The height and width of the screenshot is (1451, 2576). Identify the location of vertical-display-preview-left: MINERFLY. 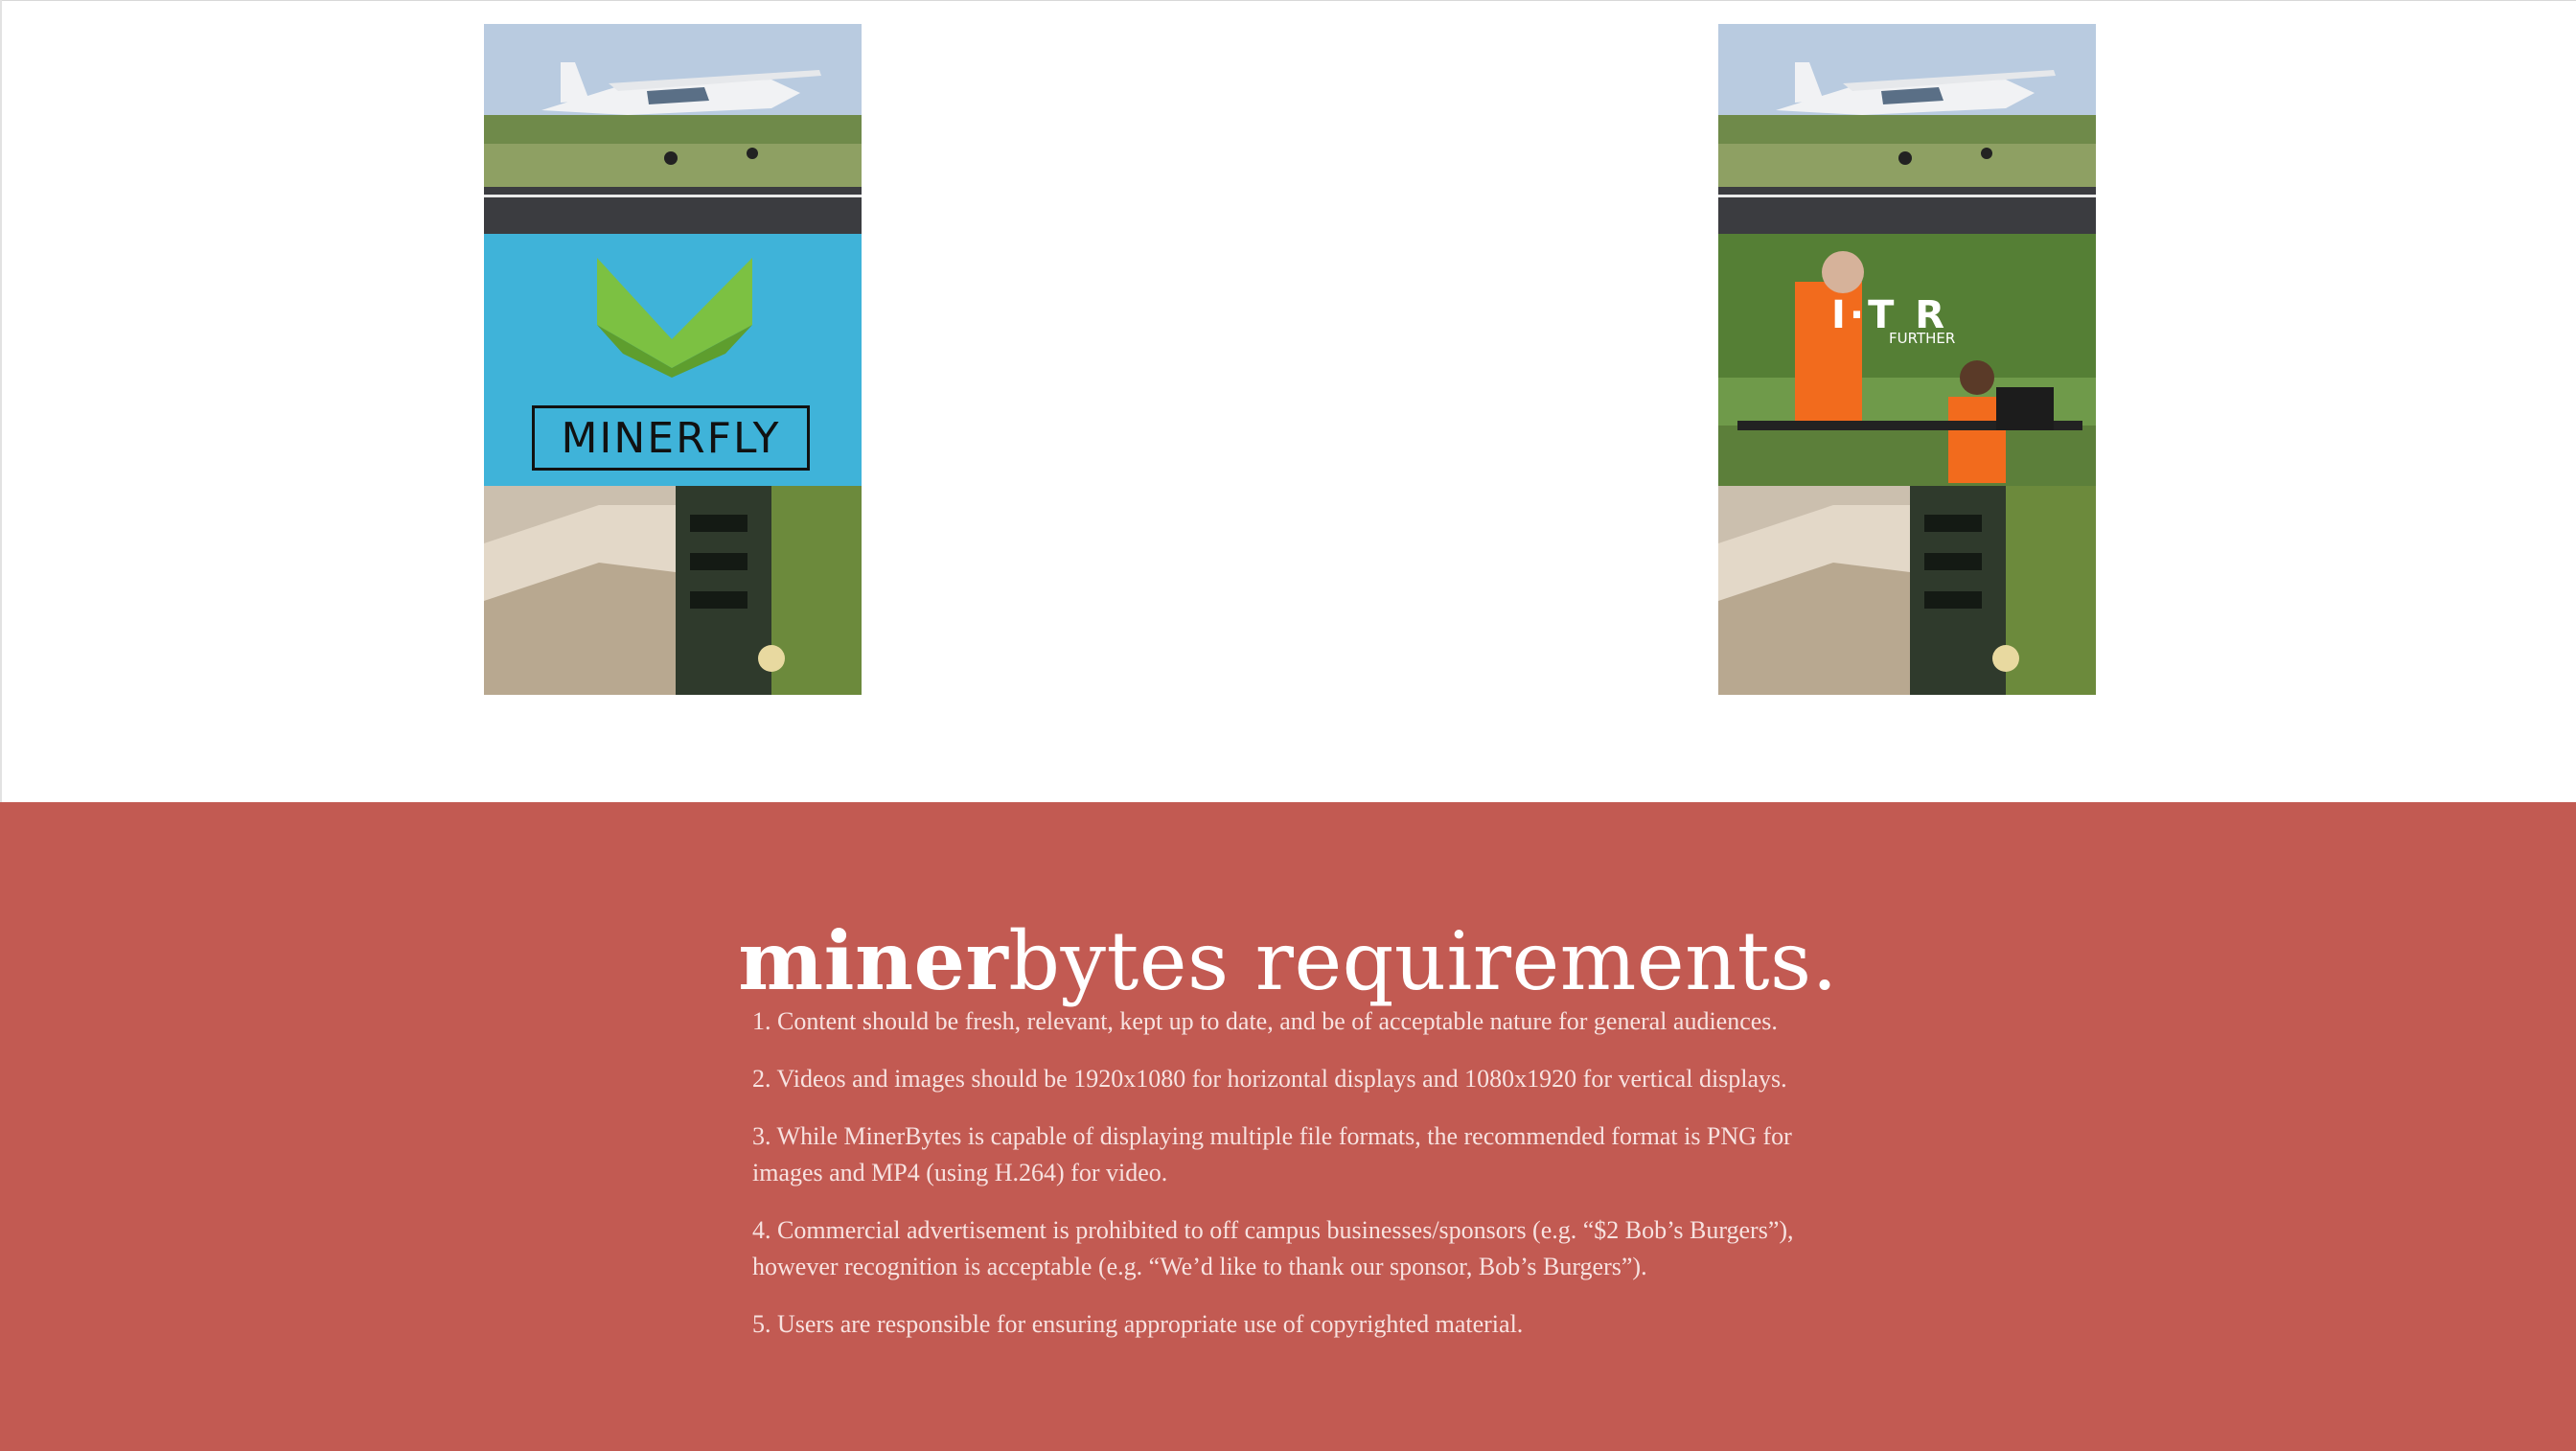
(673, 359).